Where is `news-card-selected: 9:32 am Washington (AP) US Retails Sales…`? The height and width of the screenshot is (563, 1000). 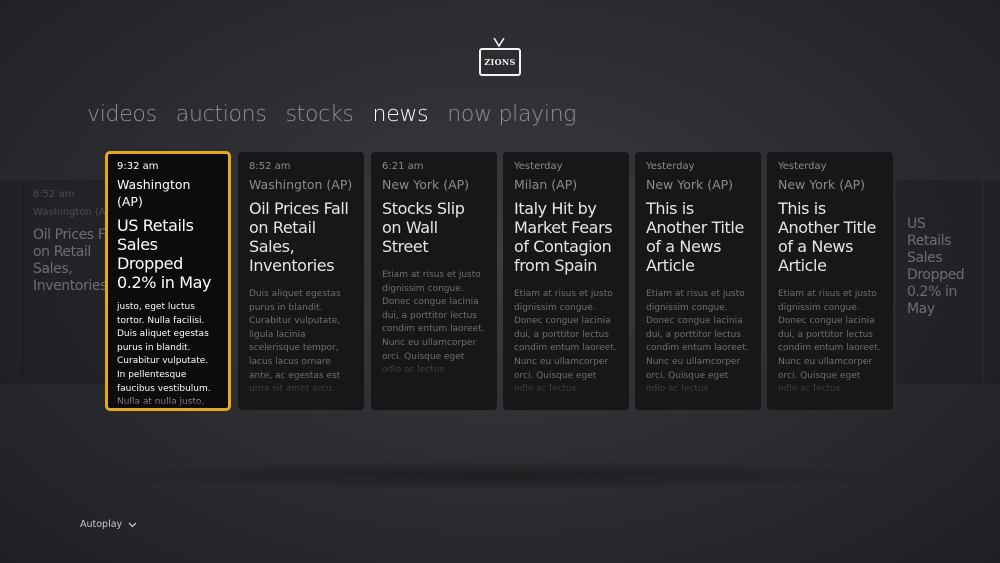
news-card-selected: 9:32 am Washington (AP) US Retails Sales… is located at coordinates (168, 281).